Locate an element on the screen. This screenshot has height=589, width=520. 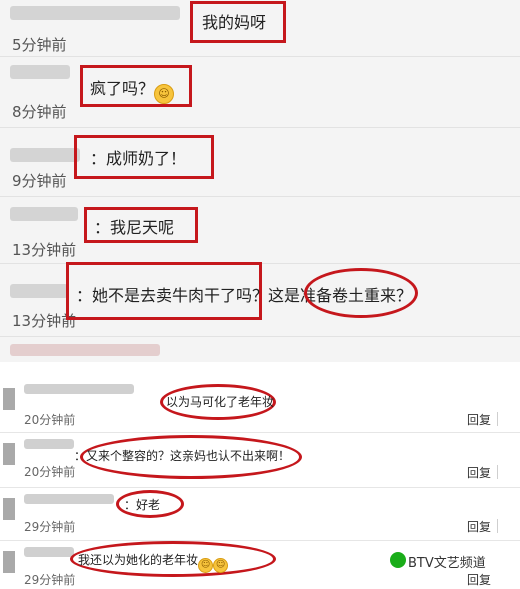
comment-item: 9分钟前 ：成师奶了！ is located at coordinates (260, 162).